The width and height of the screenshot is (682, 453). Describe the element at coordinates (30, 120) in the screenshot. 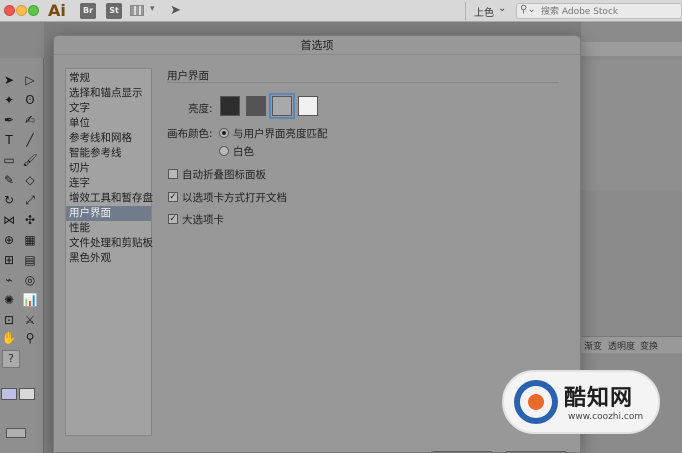

I see `curvature-tool-icon: ✍` at that location.